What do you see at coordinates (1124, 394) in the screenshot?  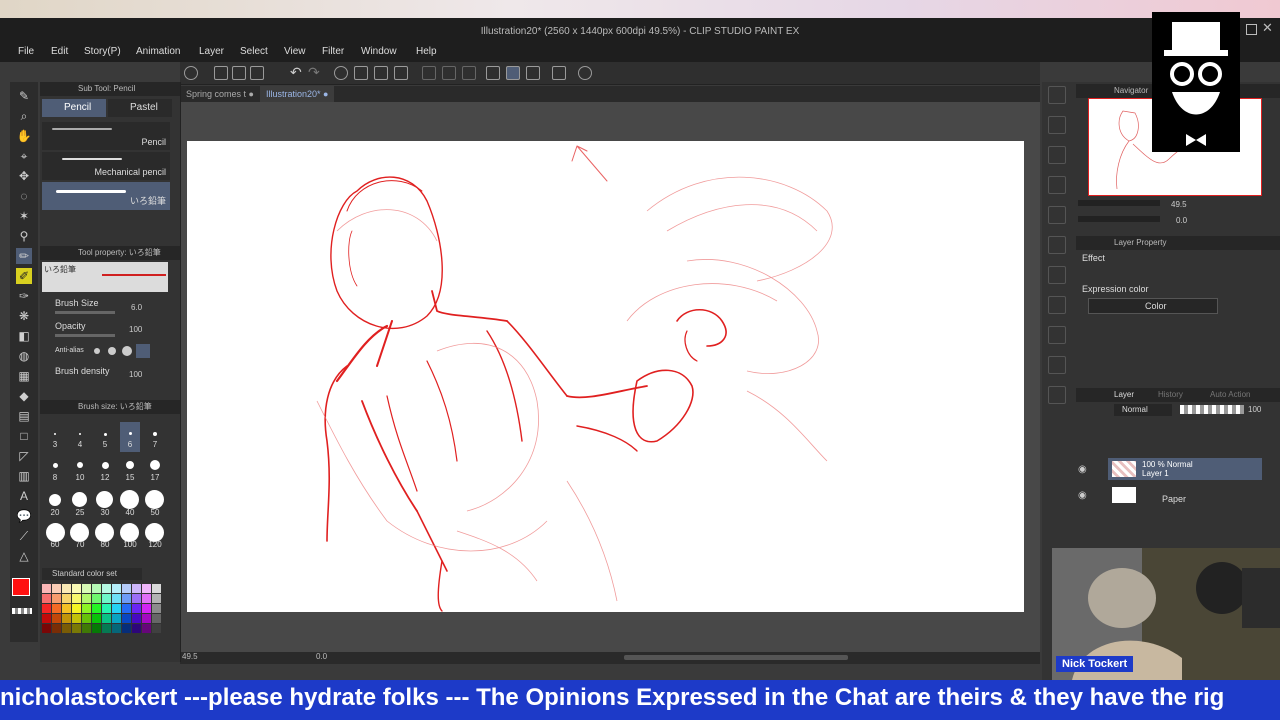 I see `tab-layer: Layer` at bounding box center [1124, 394].